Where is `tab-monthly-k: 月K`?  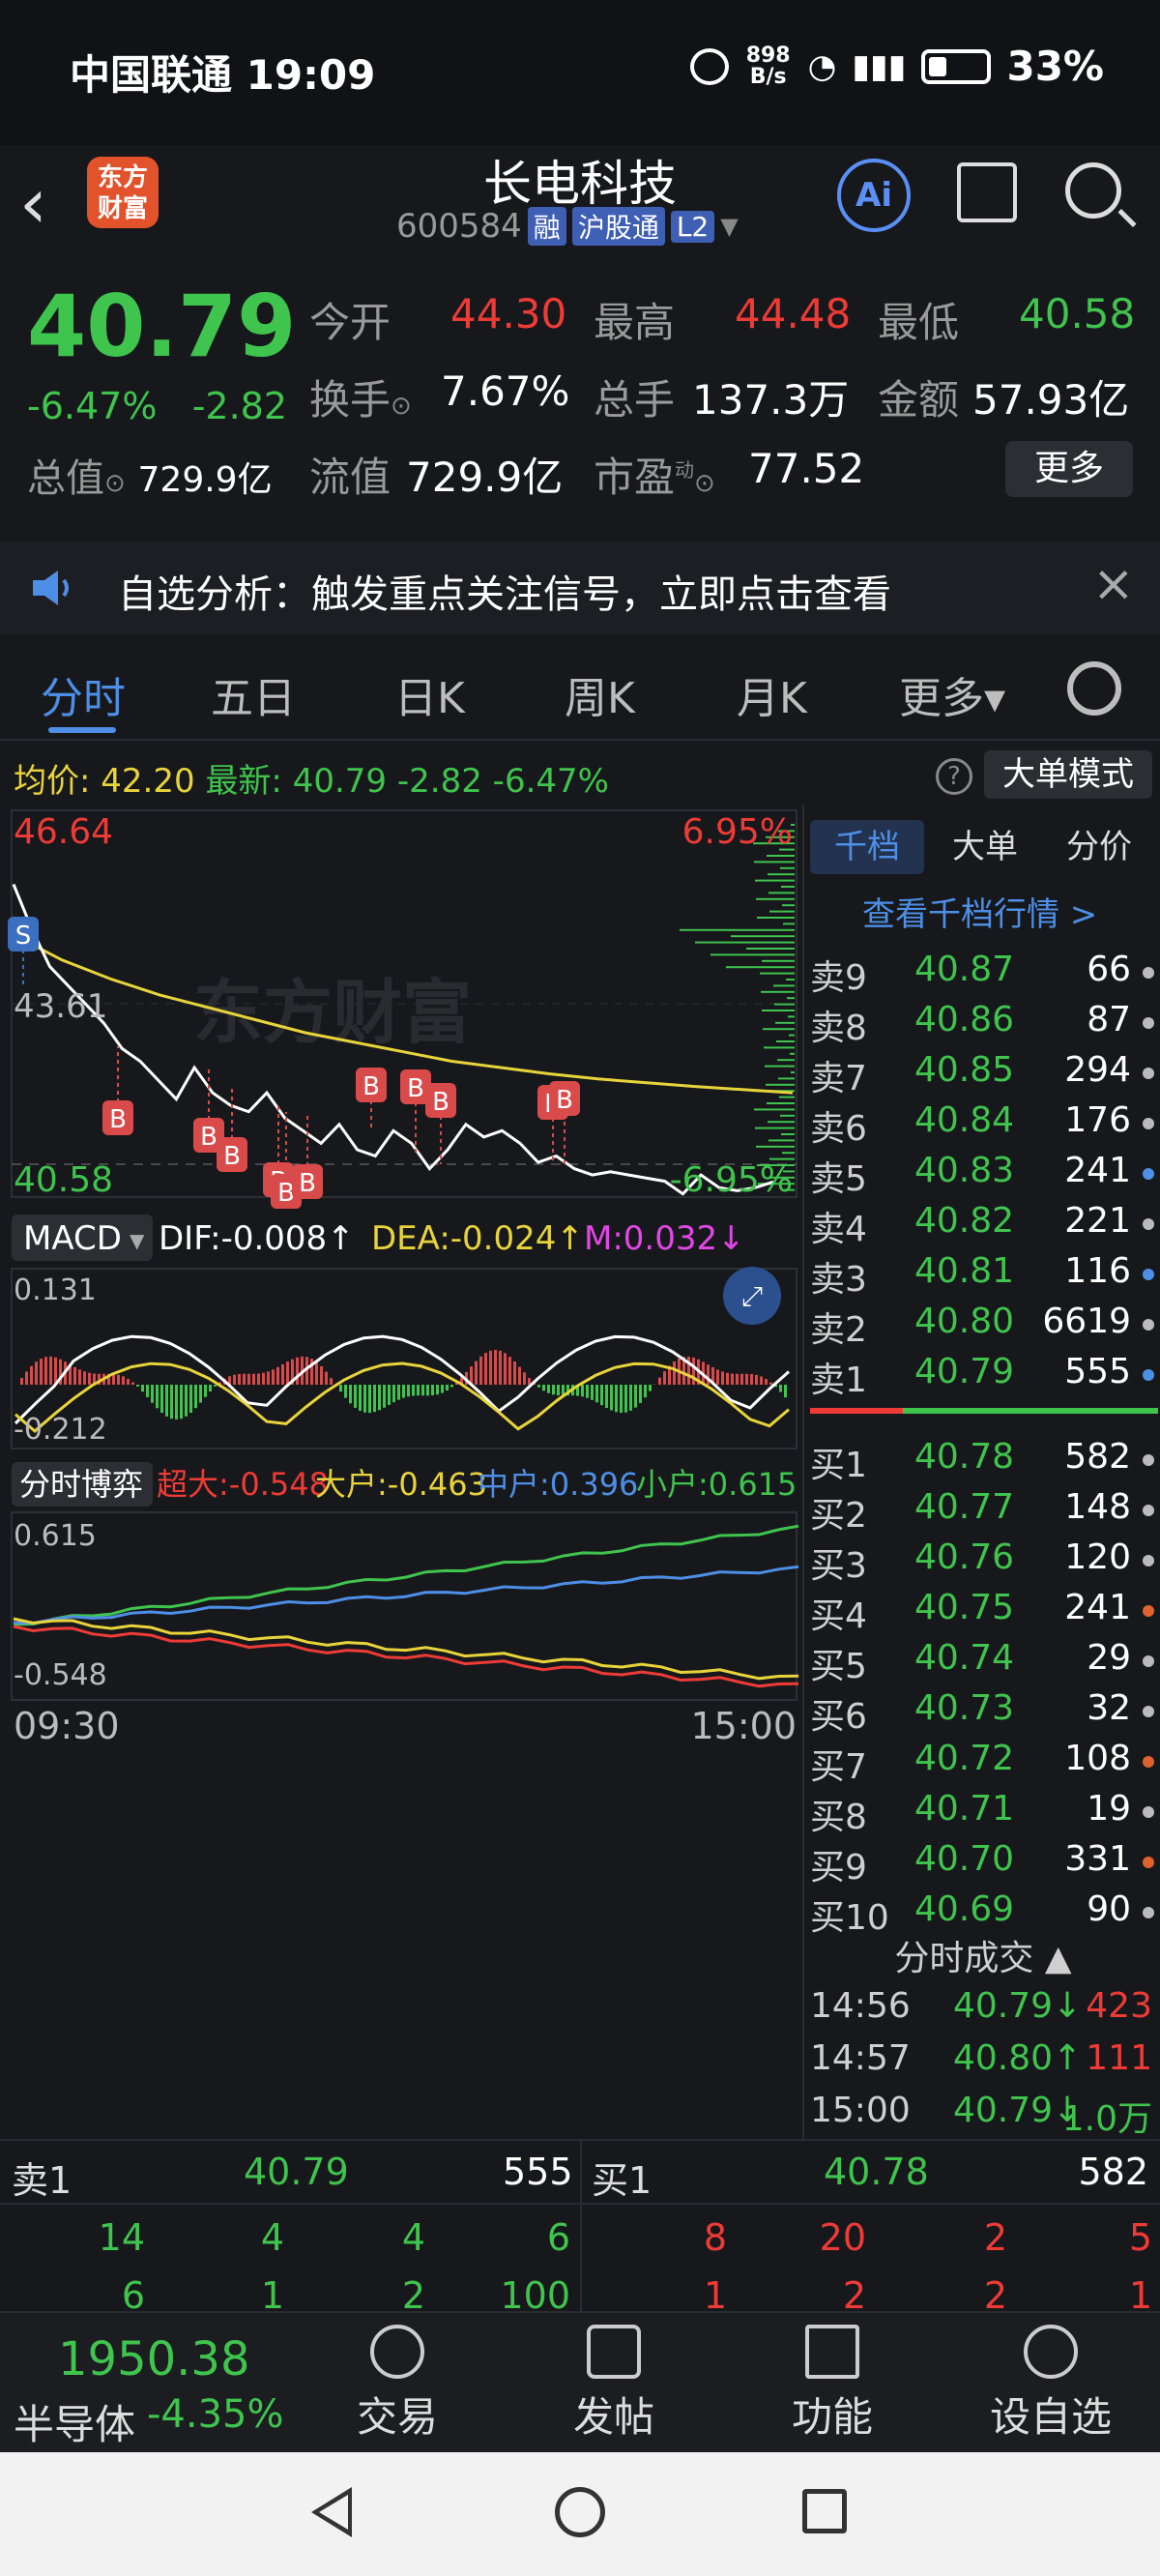
tab-monthly-k: 月K is located at coordinates (772, 694).